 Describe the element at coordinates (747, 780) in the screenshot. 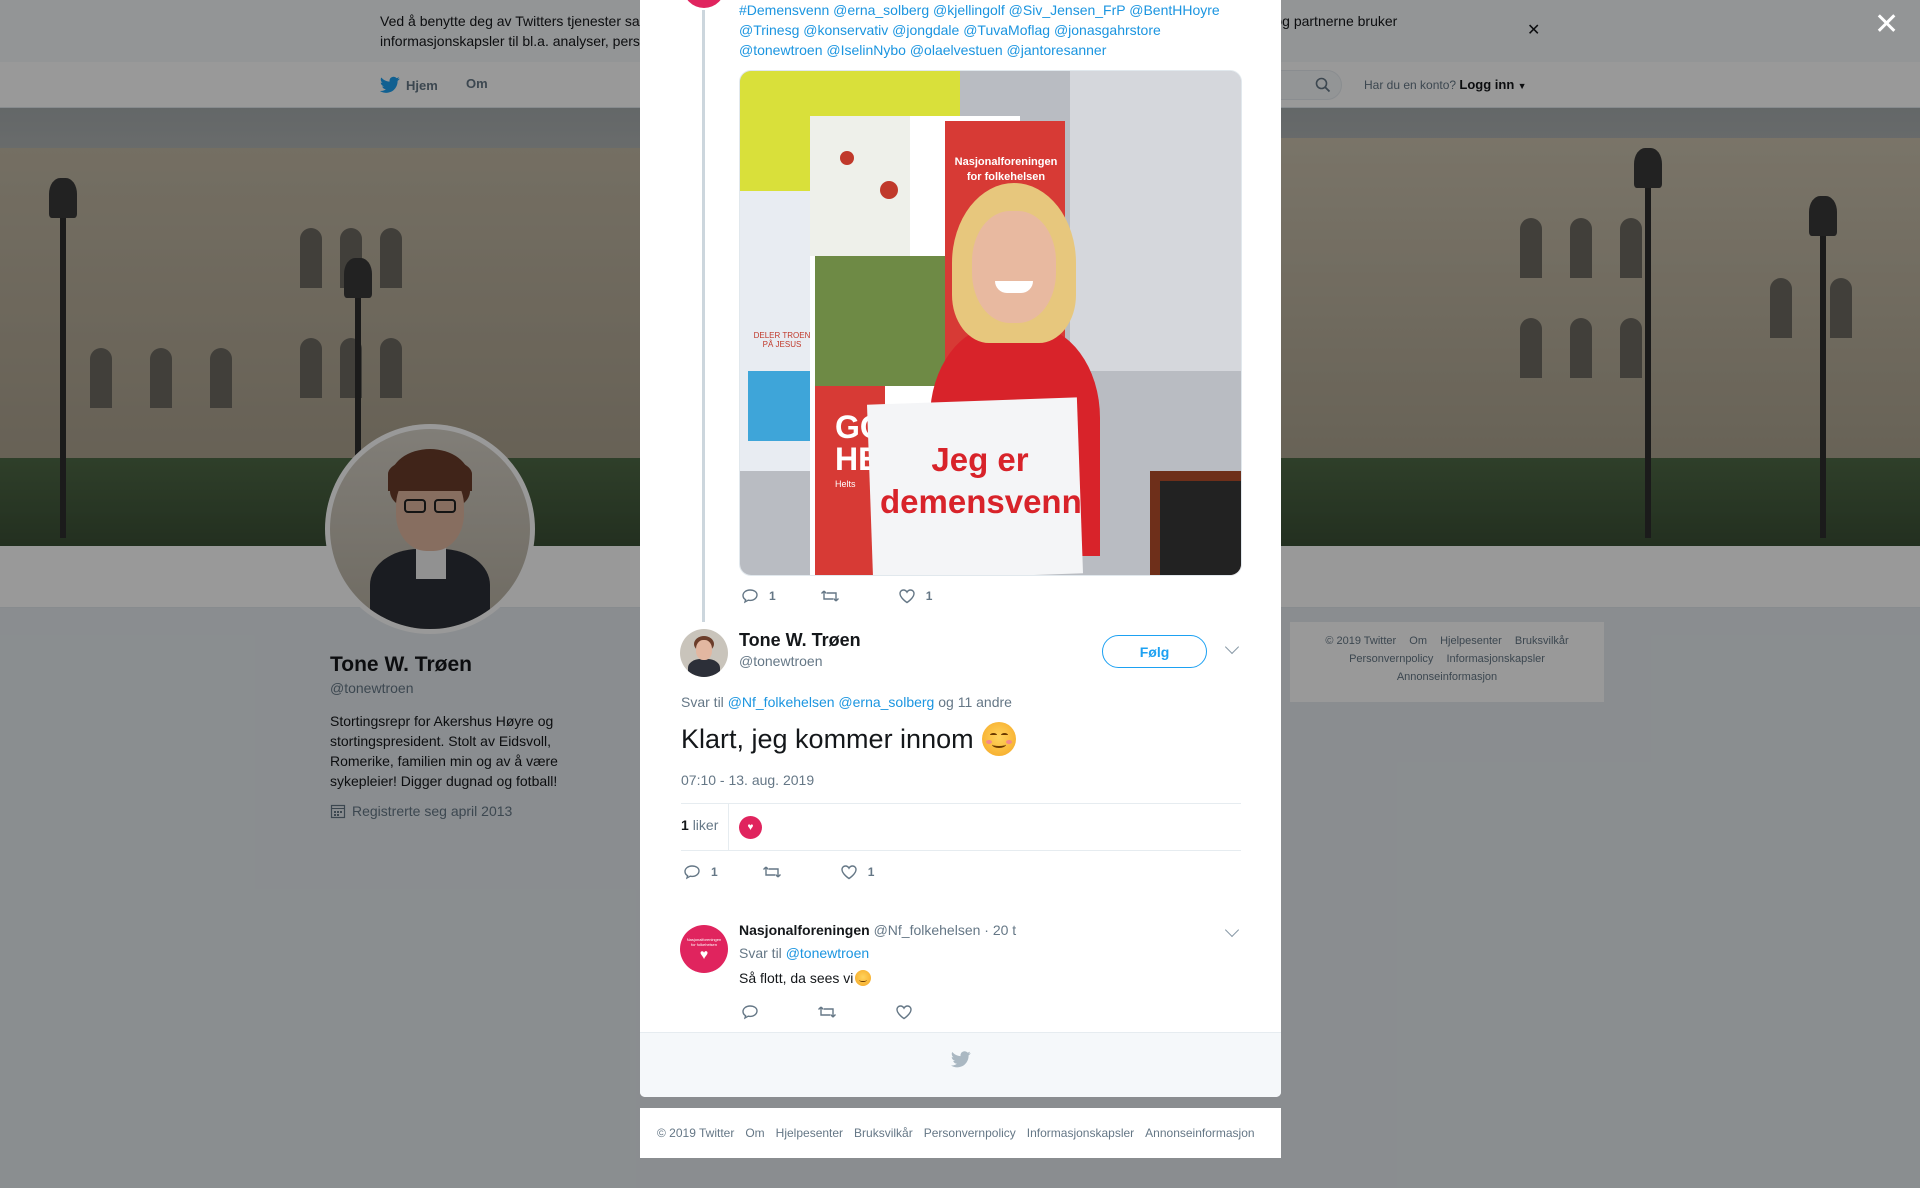

I see `main-tweet-timestamp: 07:10 - 13. aug. 2019` at that location.